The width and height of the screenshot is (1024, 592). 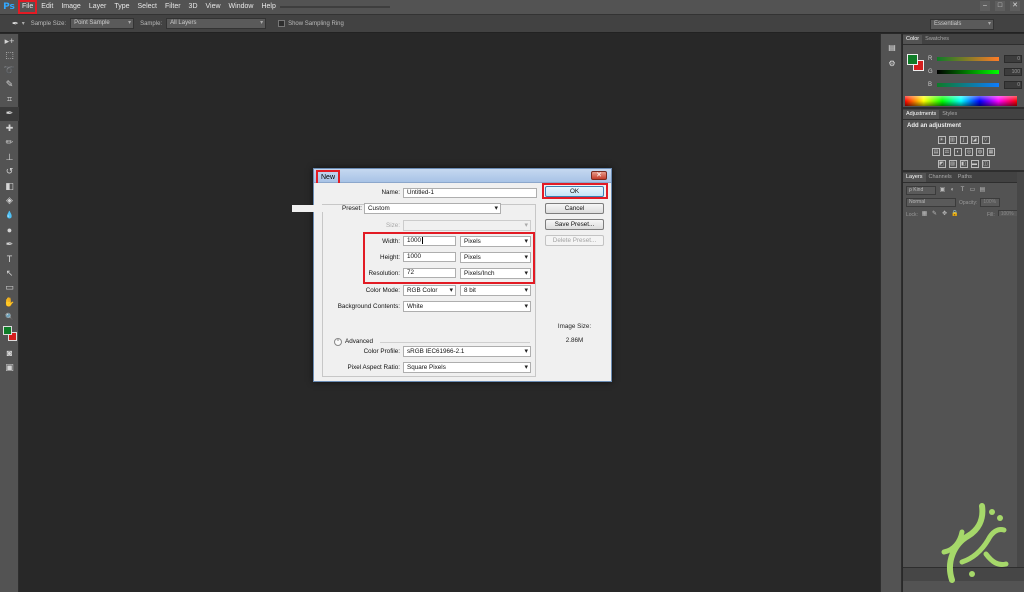 What do you see at coordinates (921, 114) in the screenshot?
I see `tab-adjustments: Adjustments` at bounding box center [921, 114].